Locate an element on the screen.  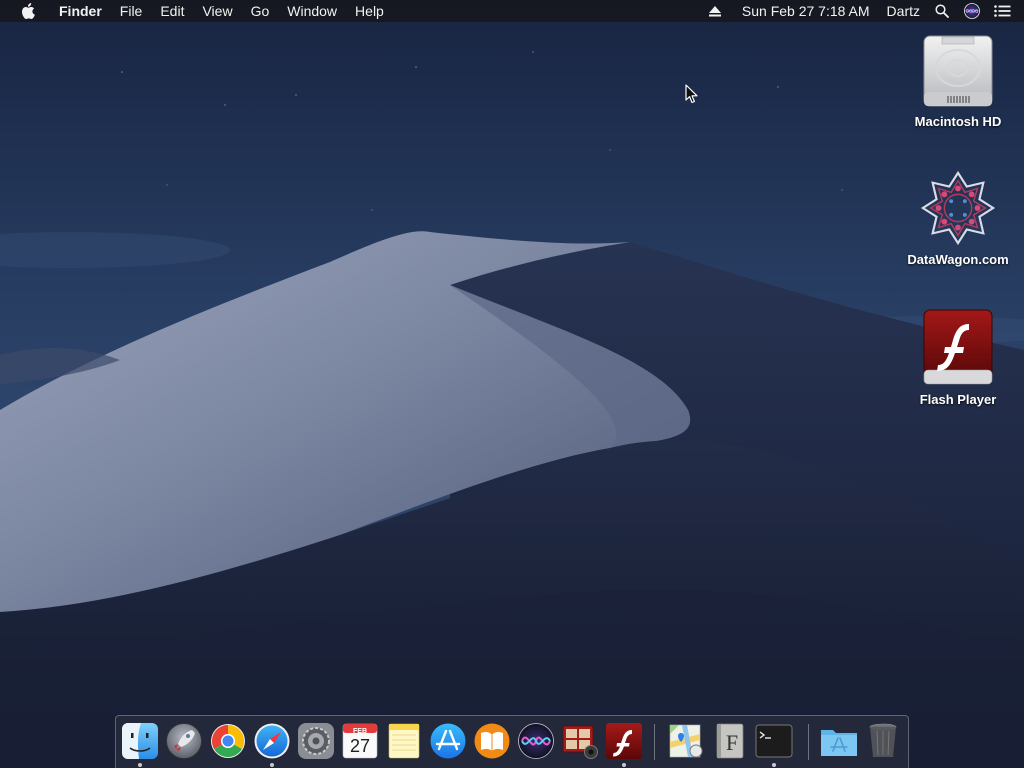
desktop-icon-label: Flash Player is located at coordinates (958, 399).